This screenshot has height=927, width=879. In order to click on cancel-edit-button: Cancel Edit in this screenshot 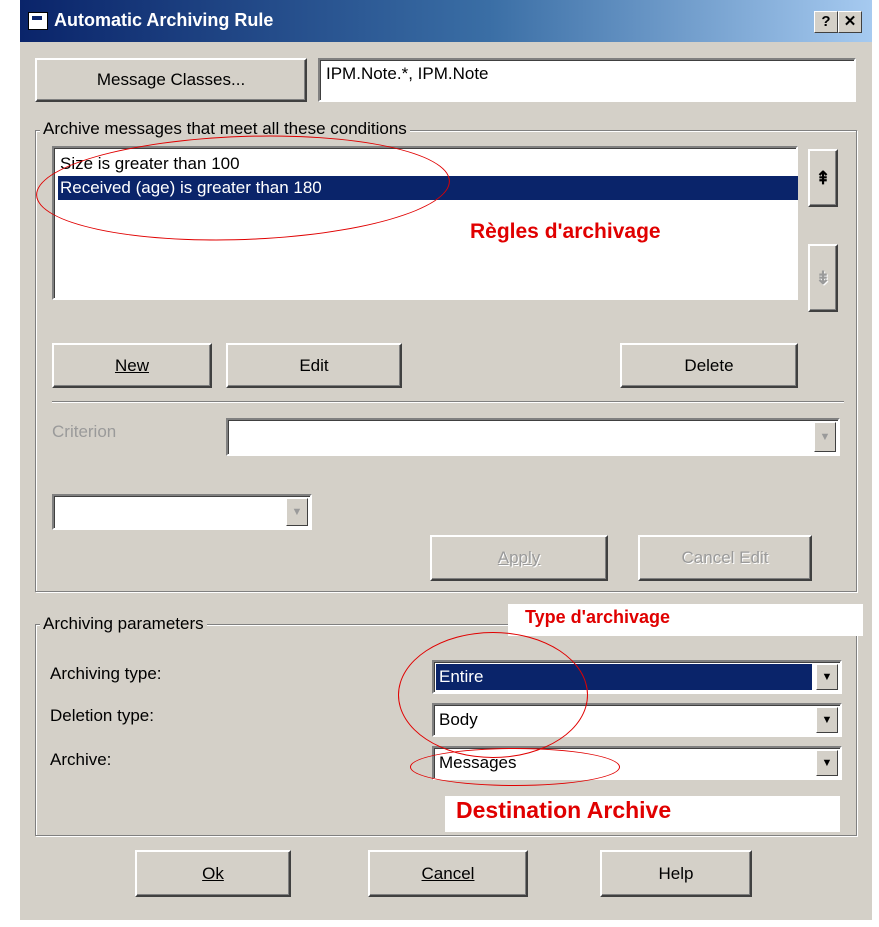, I will do `click(725, 558)`.